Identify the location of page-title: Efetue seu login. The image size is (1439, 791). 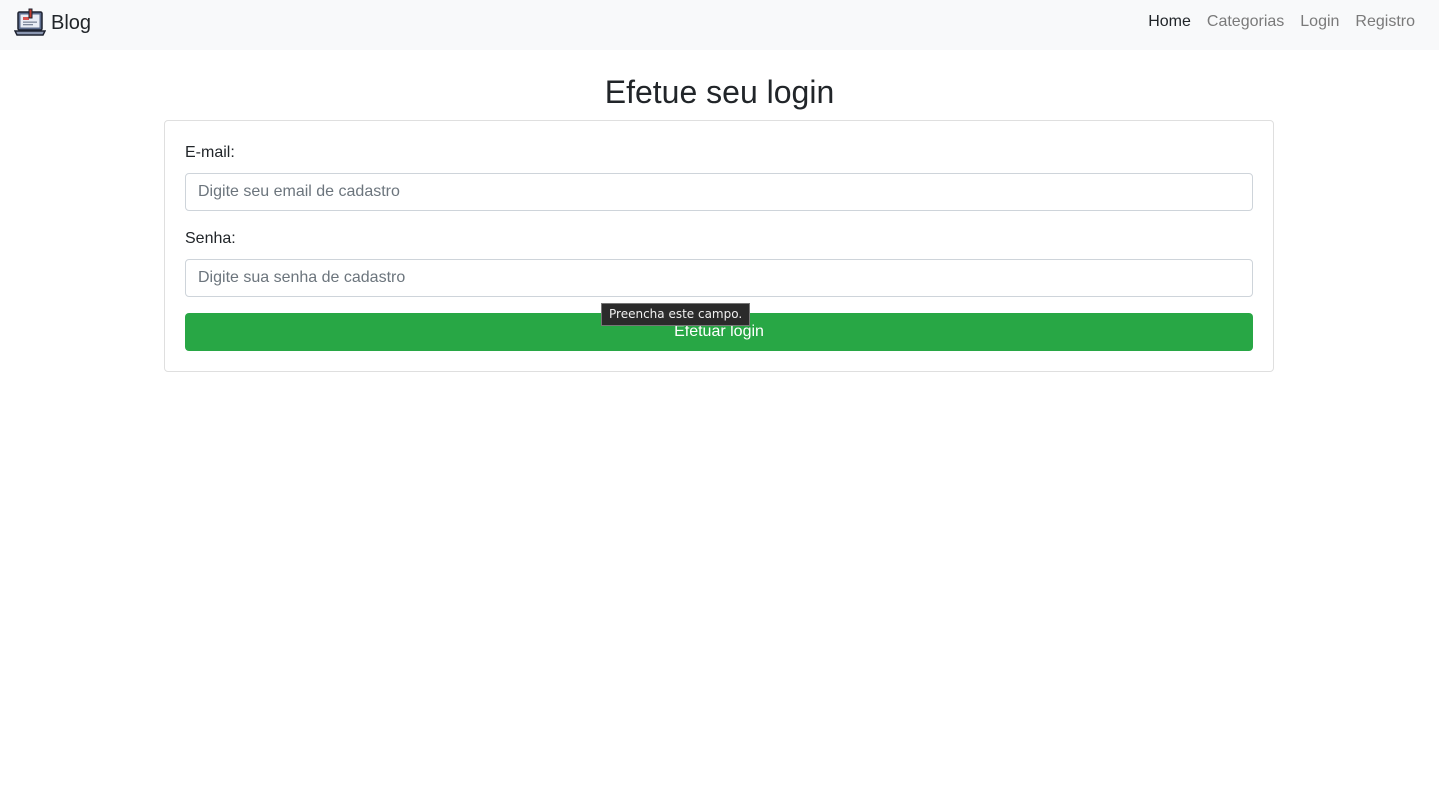
(719, 92).